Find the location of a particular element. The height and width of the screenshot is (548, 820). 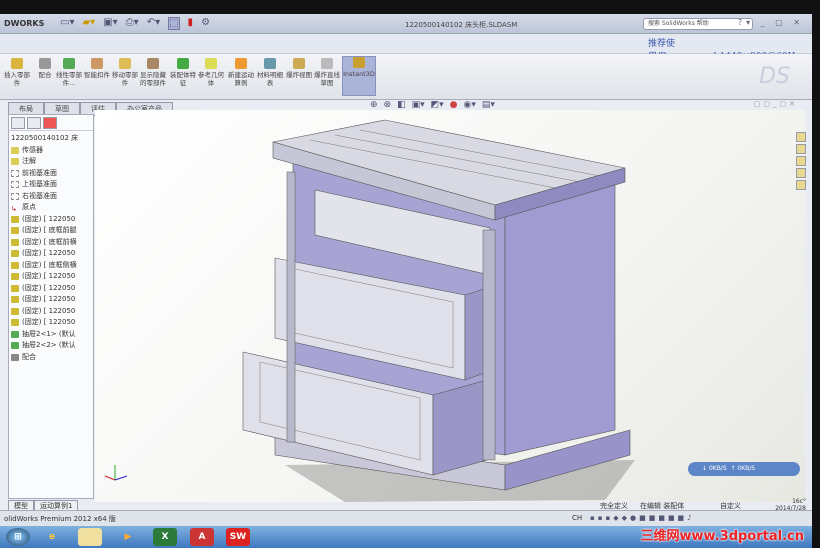

exploded-view-button: 爆炸视图 is located at coordinates (299, 68).